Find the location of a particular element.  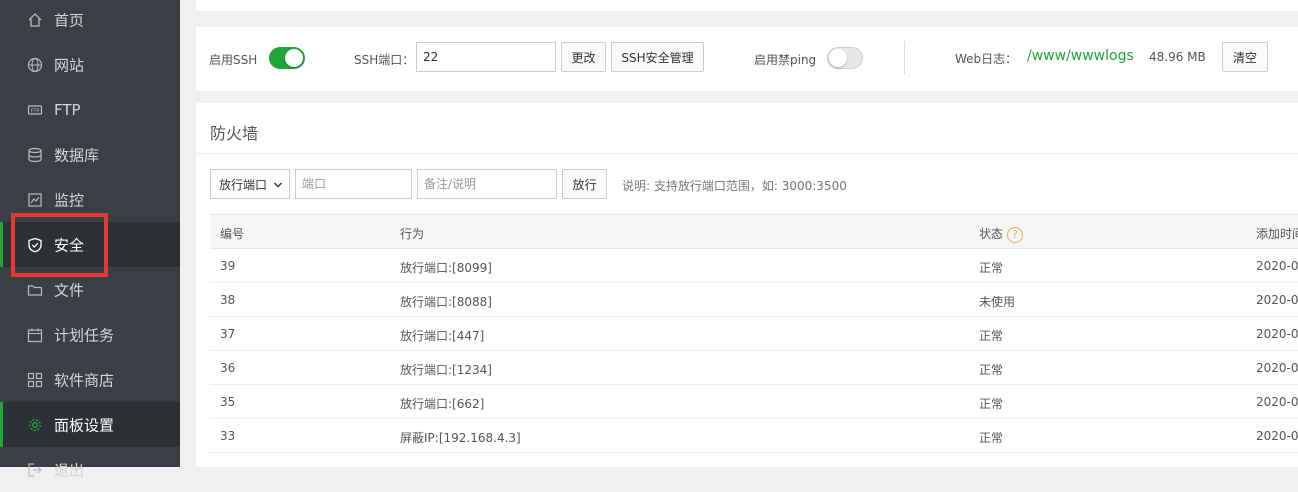

cell-id: 38 is located at coordinates (228, 300).